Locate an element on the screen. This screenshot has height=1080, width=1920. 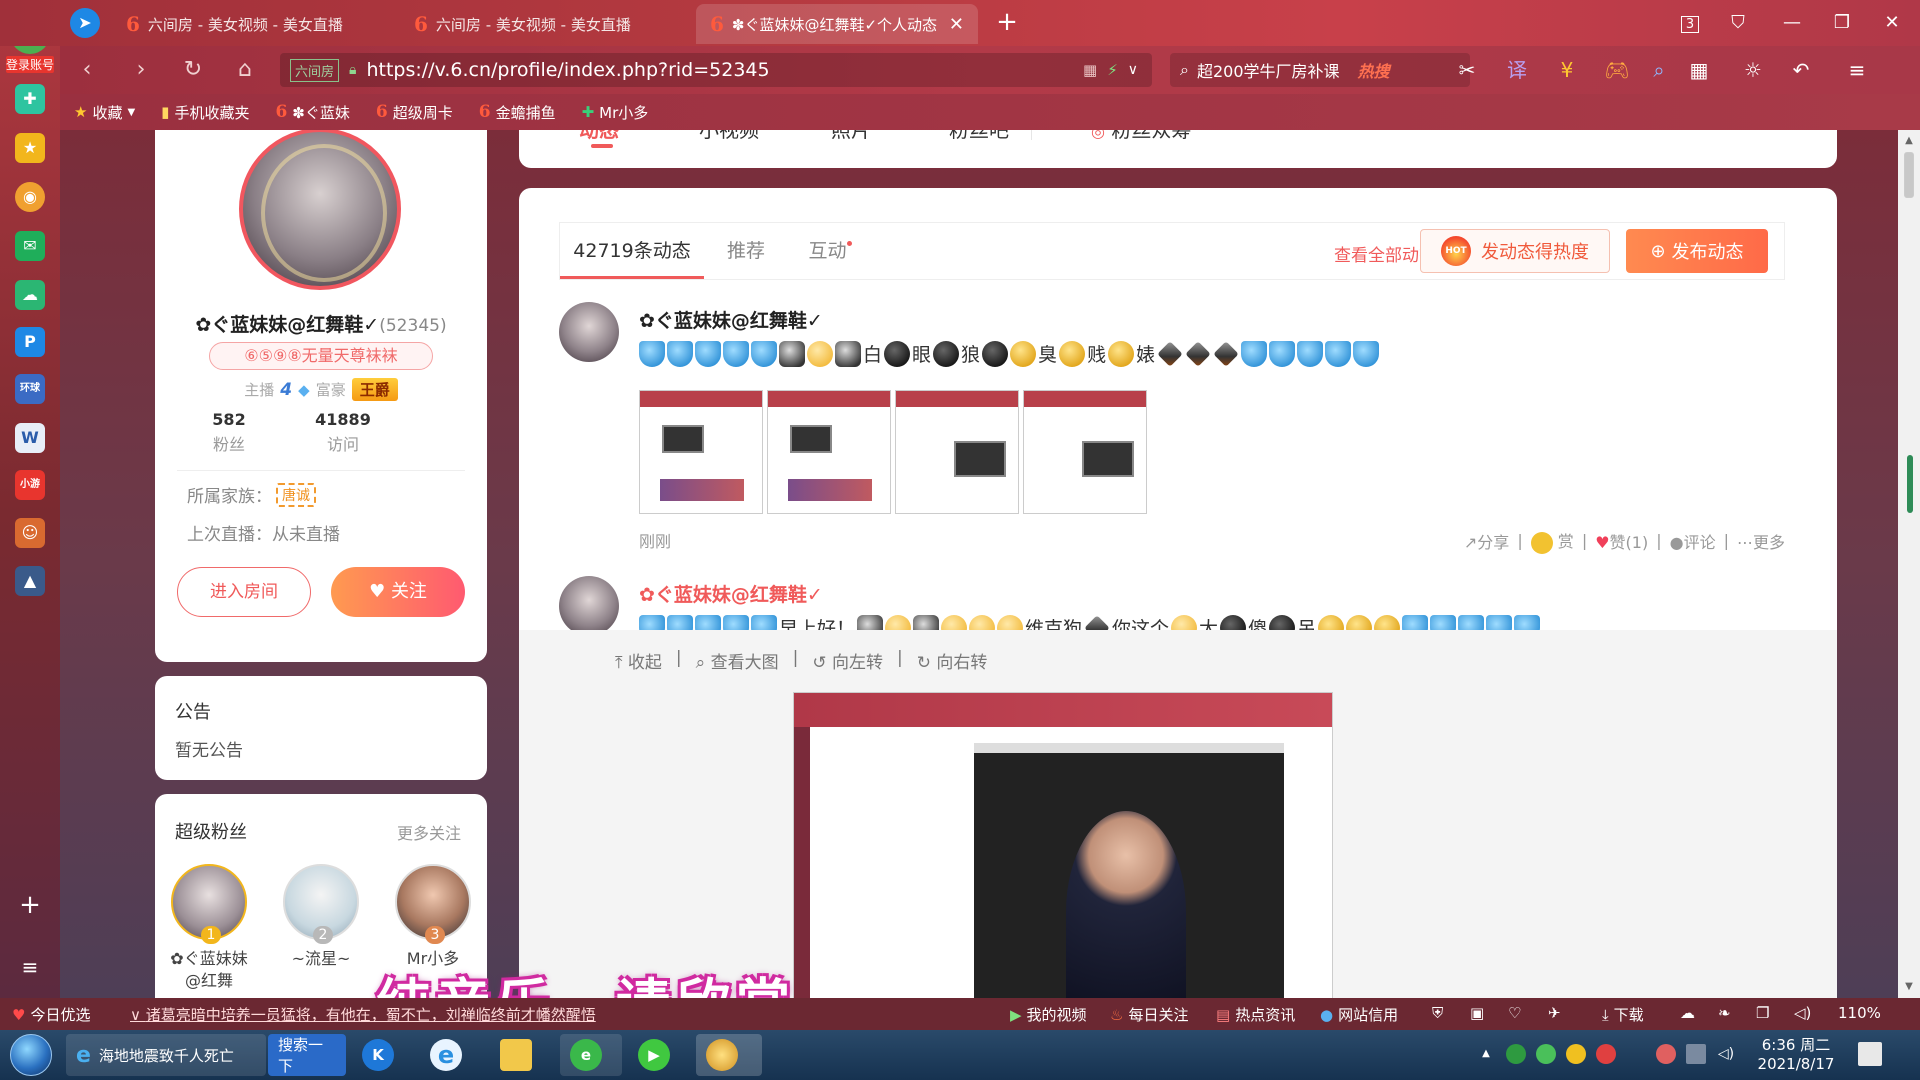
view-large-button: ⌕ 查看大图 is located at coordinates (737, 660).